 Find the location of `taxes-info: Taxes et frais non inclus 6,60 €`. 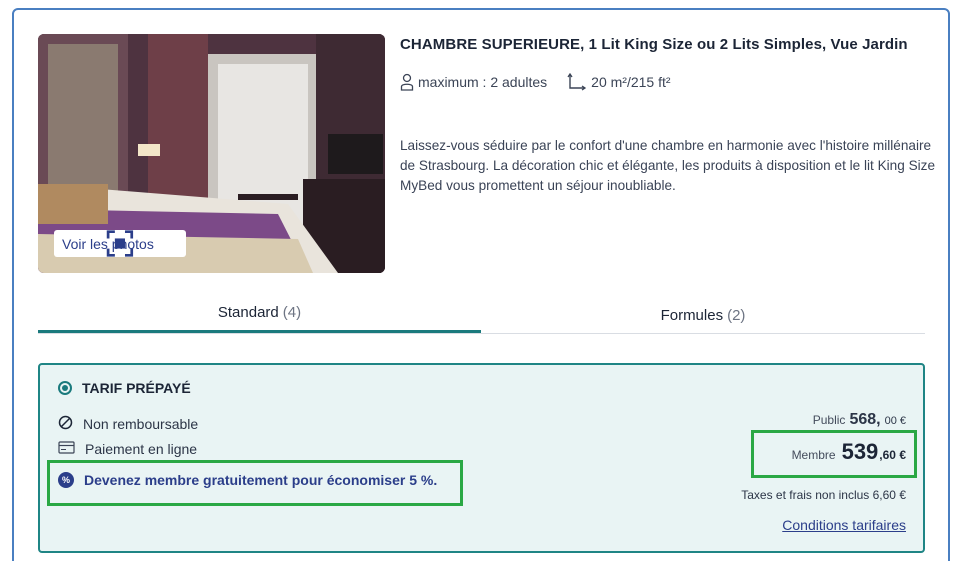

taxes-info: Taxes et frais non inclus 6,60 € is located at coordinates (823, 495).